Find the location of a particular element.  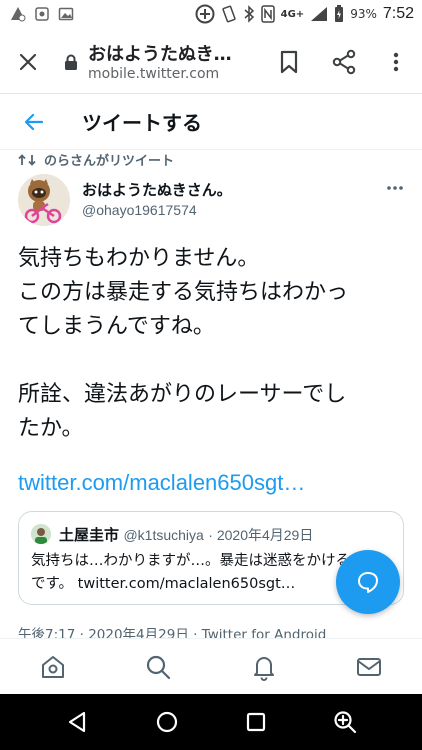

browser-toolbar: おはようたぬき… mobile.twitter.com is located at coordinates (211, 62).